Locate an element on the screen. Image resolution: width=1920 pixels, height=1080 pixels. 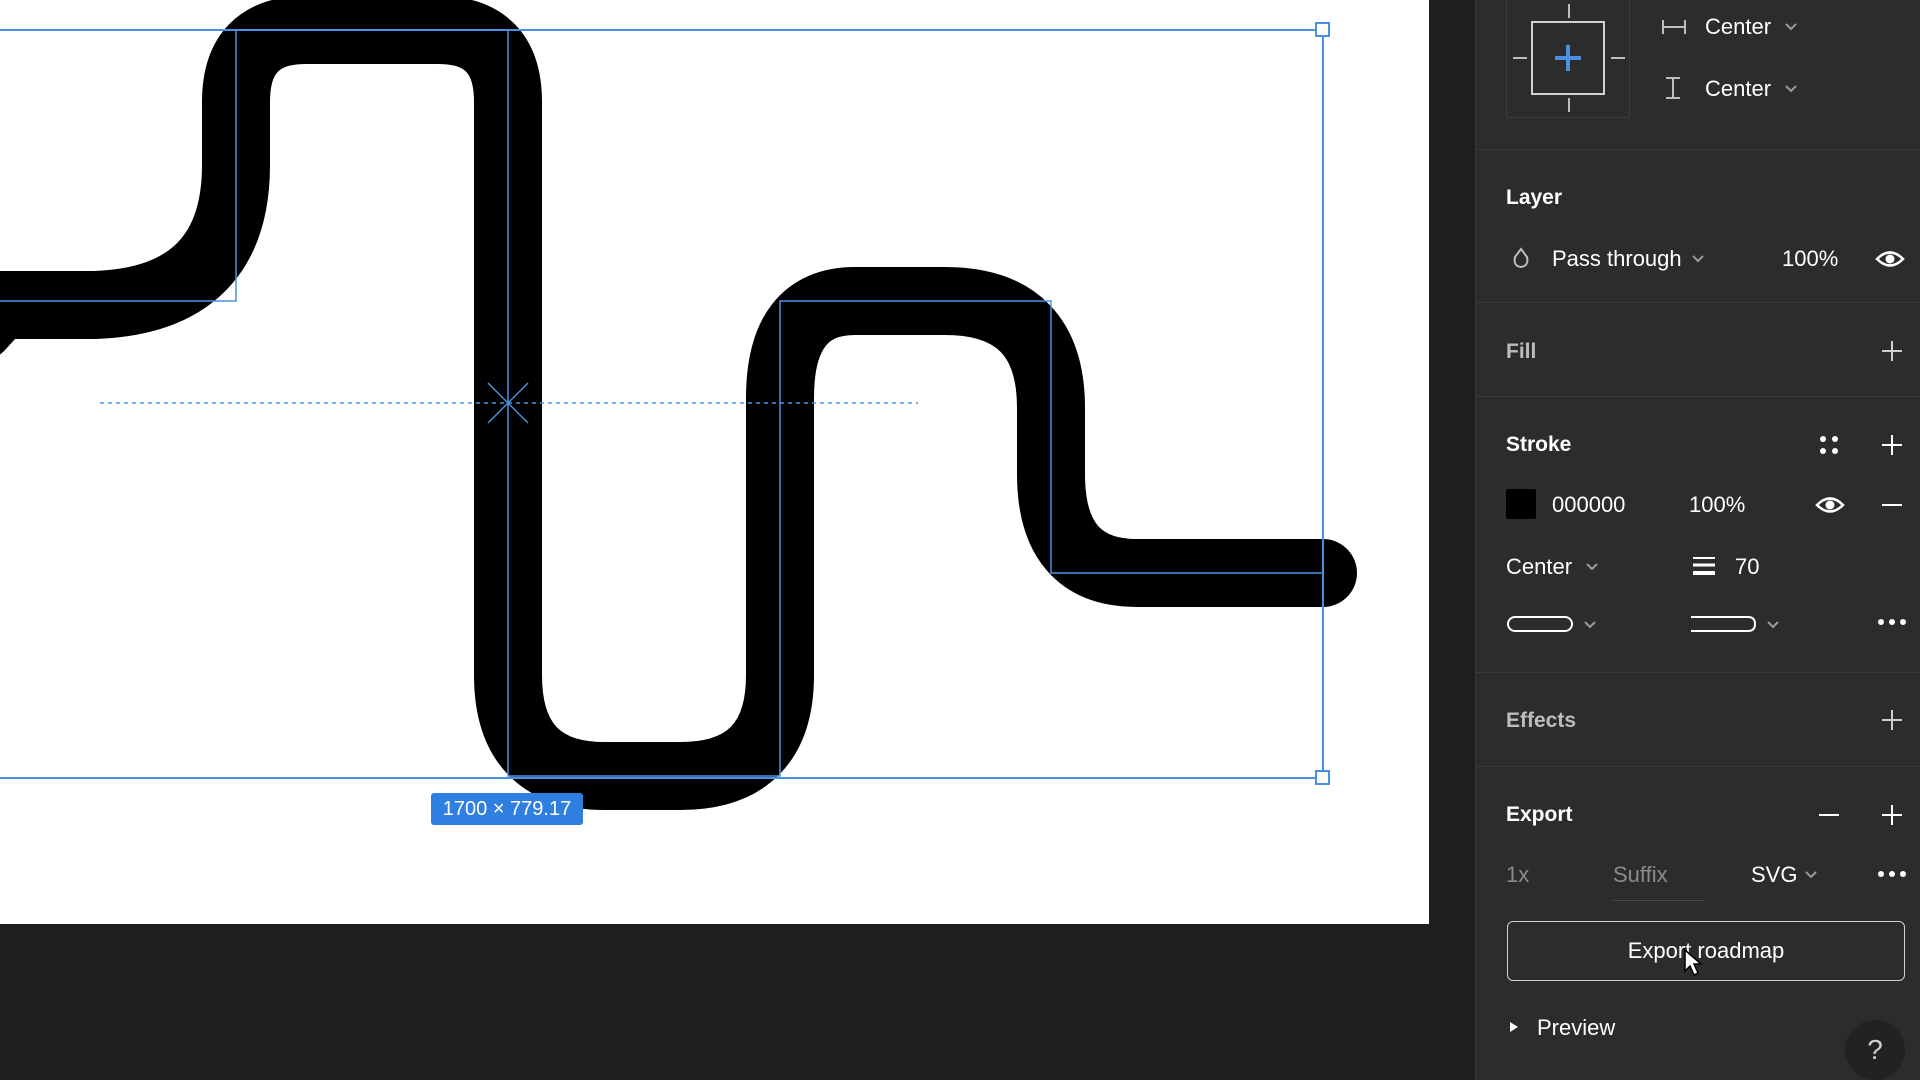
stroke-weight-input: 70 is located at coordinates (1747, 567).